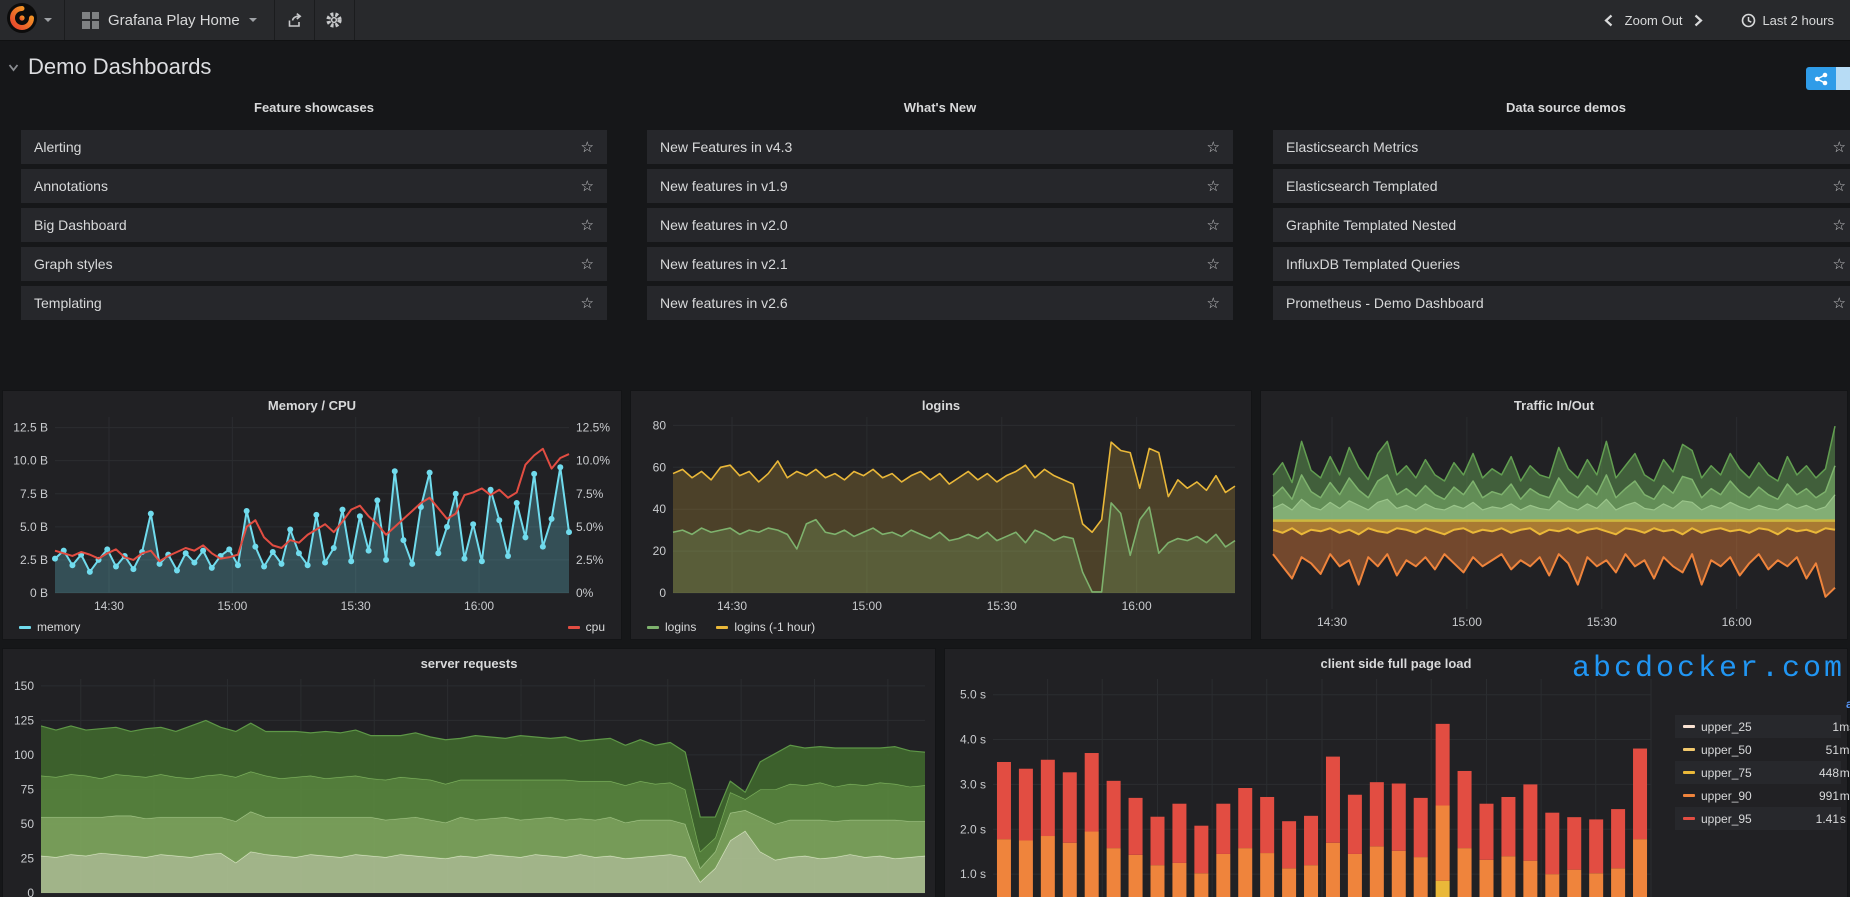  Describe the element at coordinates (660, 425) in the screenshot. I see `svg-text: 80` at that location.